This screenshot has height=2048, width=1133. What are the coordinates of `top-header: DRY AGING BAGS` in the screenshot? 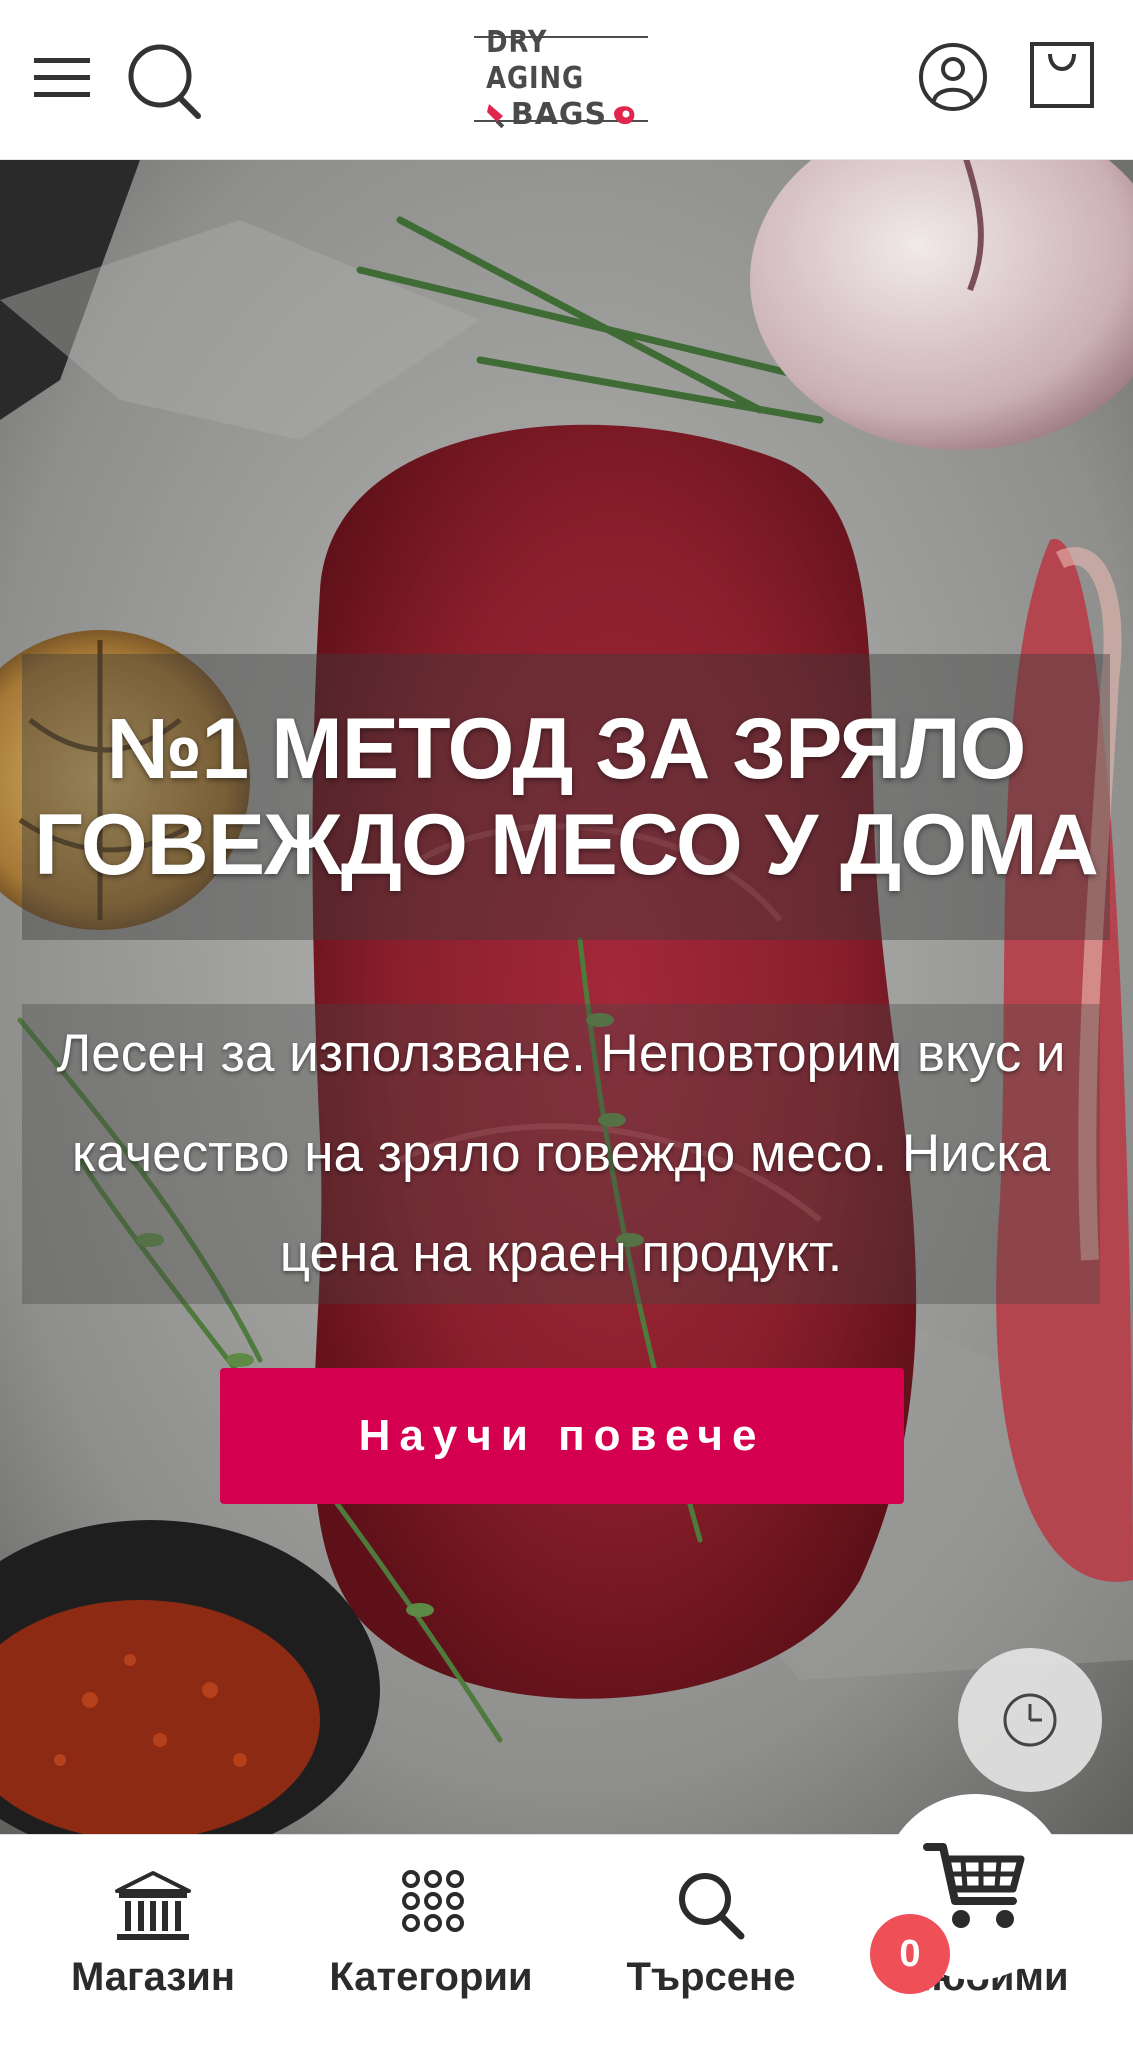 It's located at (566, 80).